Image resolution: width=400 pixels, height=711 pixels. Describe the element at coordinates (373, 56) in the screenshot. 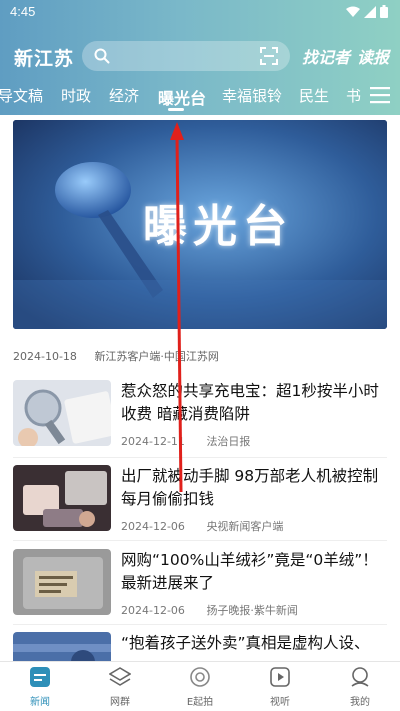

I see `read-paper-button: 读报` at that location.